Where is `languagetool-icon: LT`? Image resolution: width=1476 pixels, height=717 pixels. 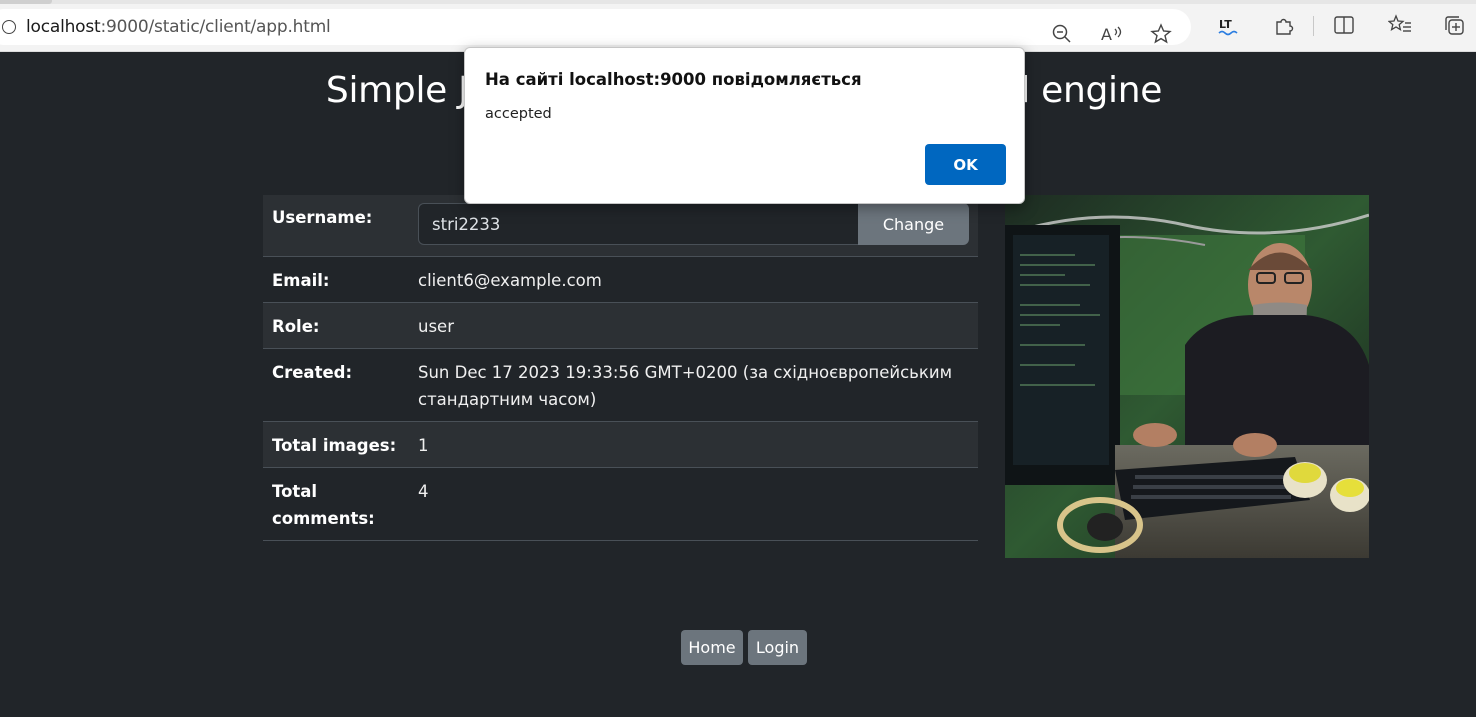 languagetool-icon: LT is located at coordinates (1229, 26).